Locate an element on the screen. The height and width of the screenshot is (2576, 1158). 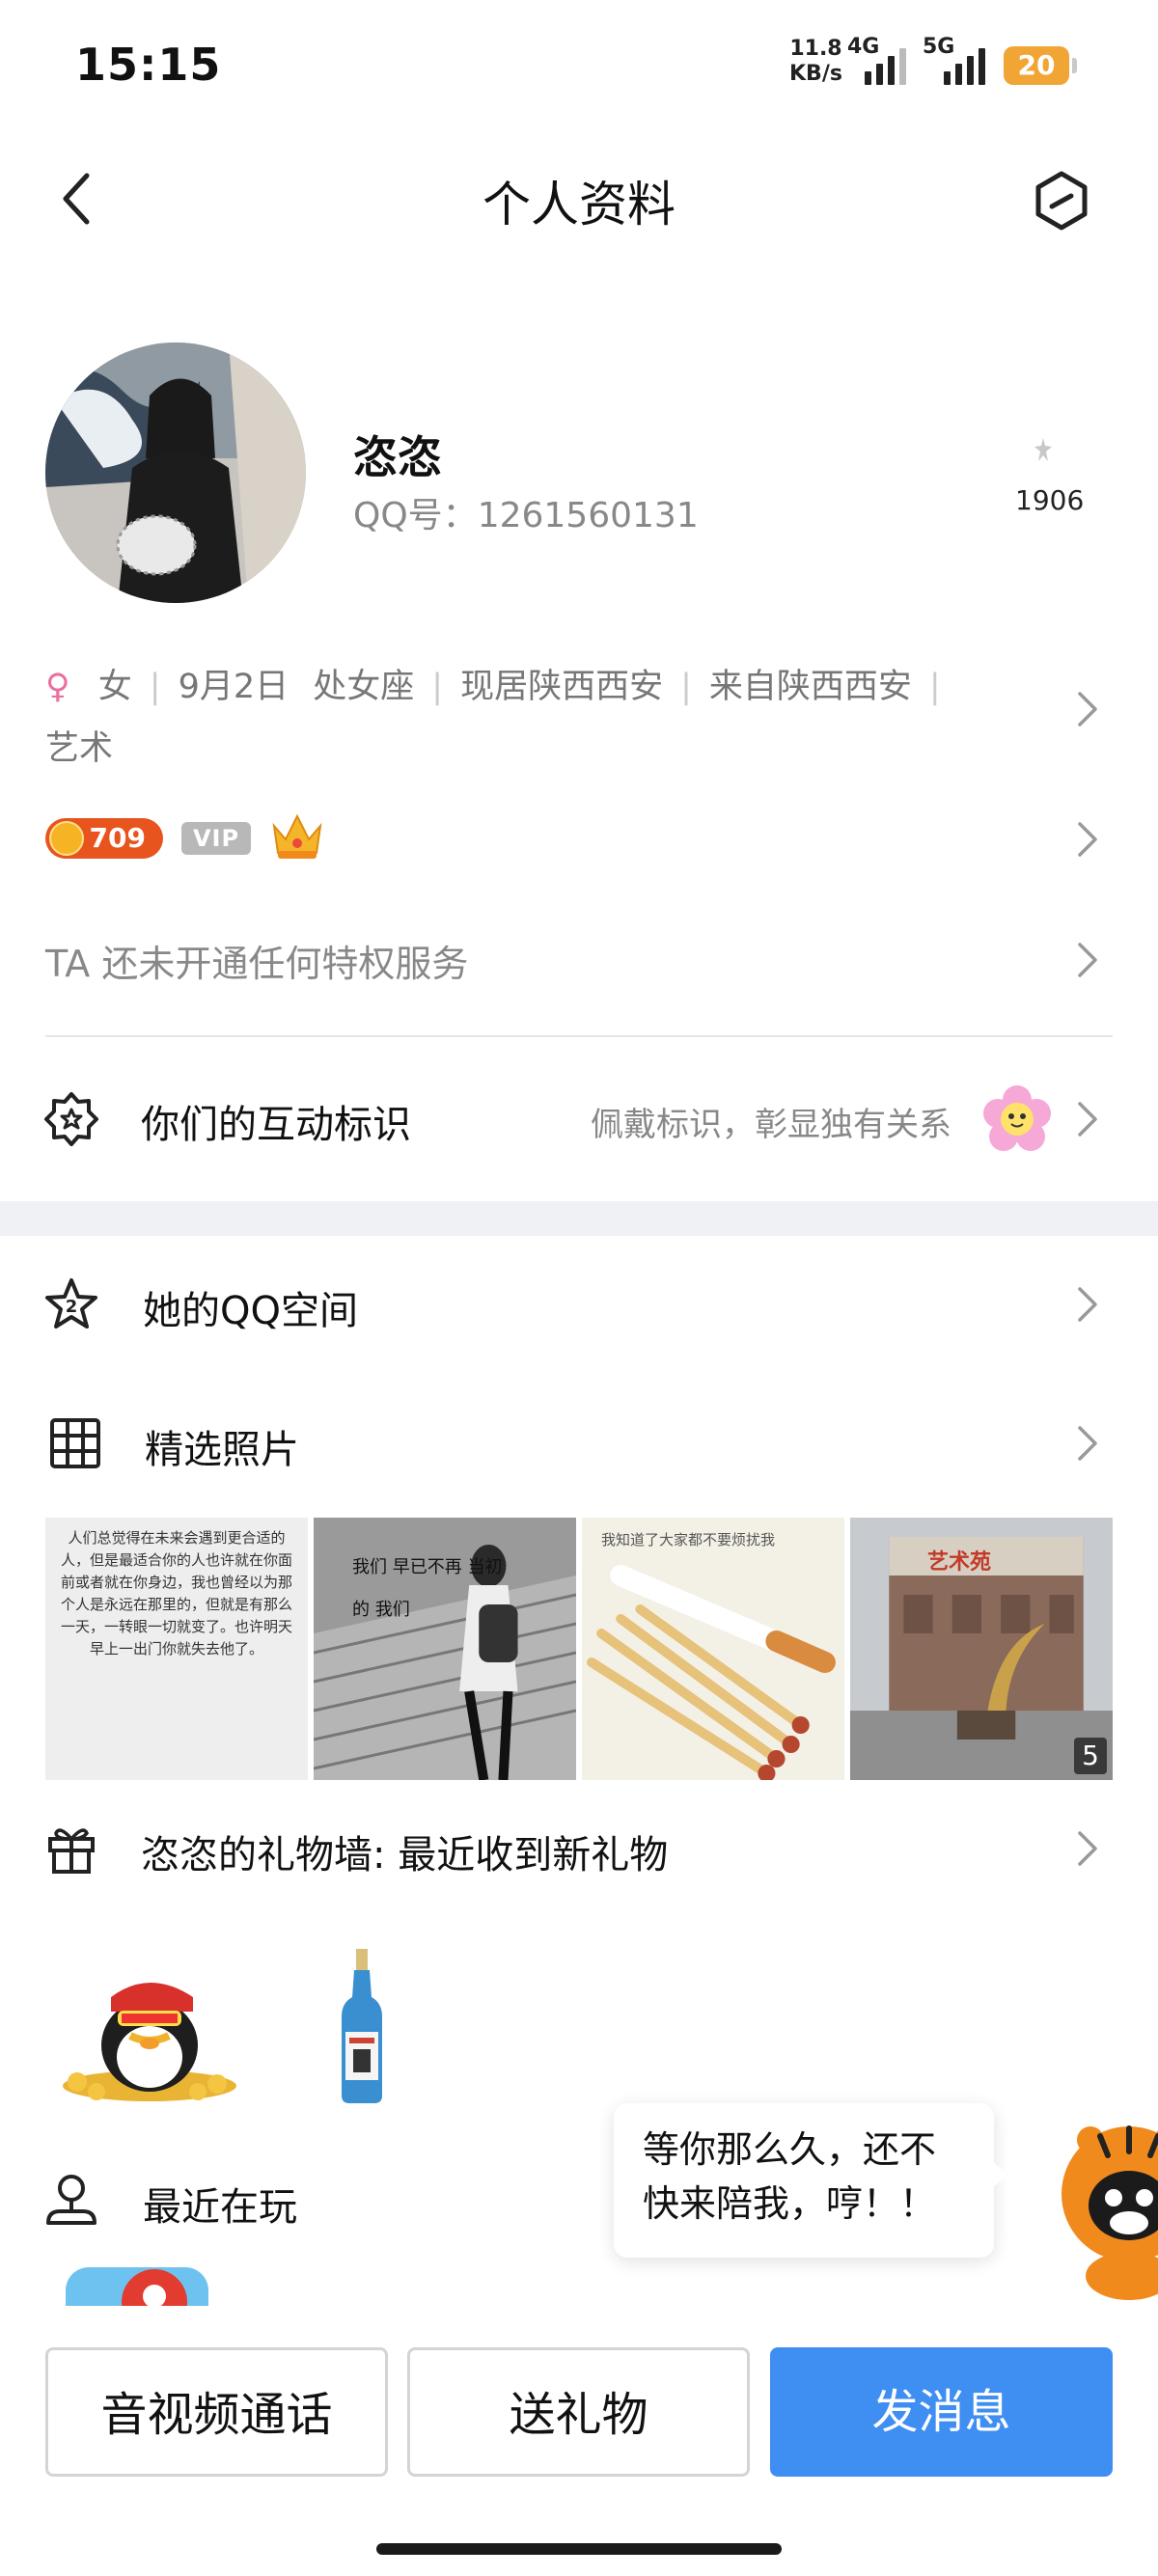
battery-icon: 20 is located at coordinates (1040, 65).